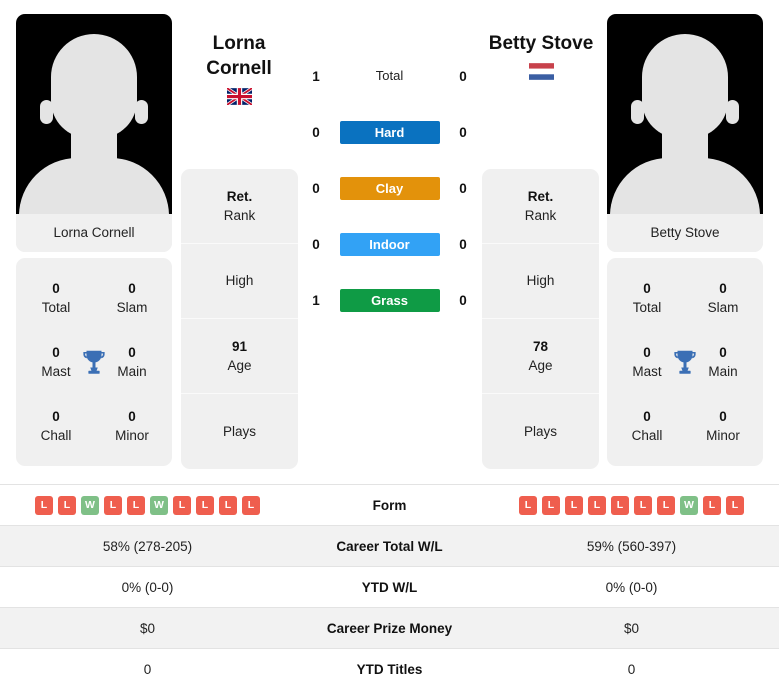 Image resolution: width=779 pixels, height=699 pixels. What do you see at coordinates (239, 346) in the screenshot?
I see `info-age-value-left: 91` at bounding box center [239, 346].